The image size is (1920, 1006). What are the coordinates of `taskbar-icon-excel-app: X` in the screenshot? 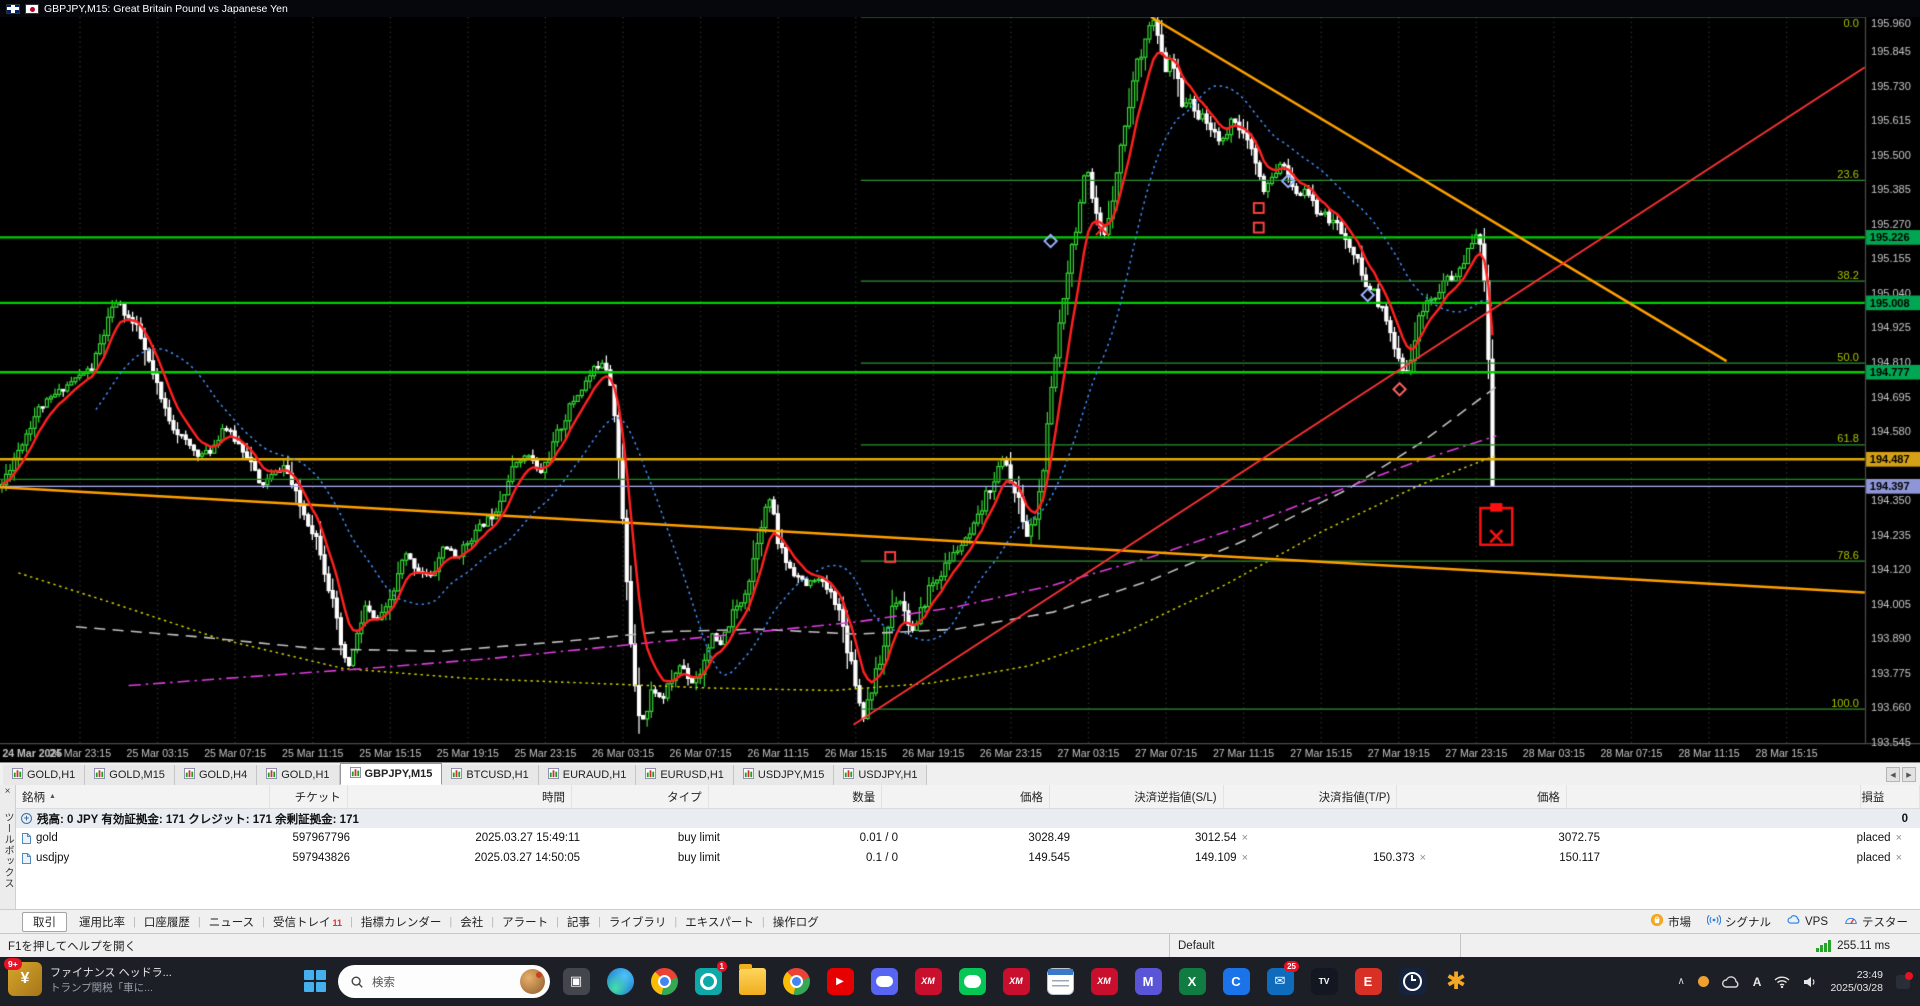 It's located at (1192, 981).